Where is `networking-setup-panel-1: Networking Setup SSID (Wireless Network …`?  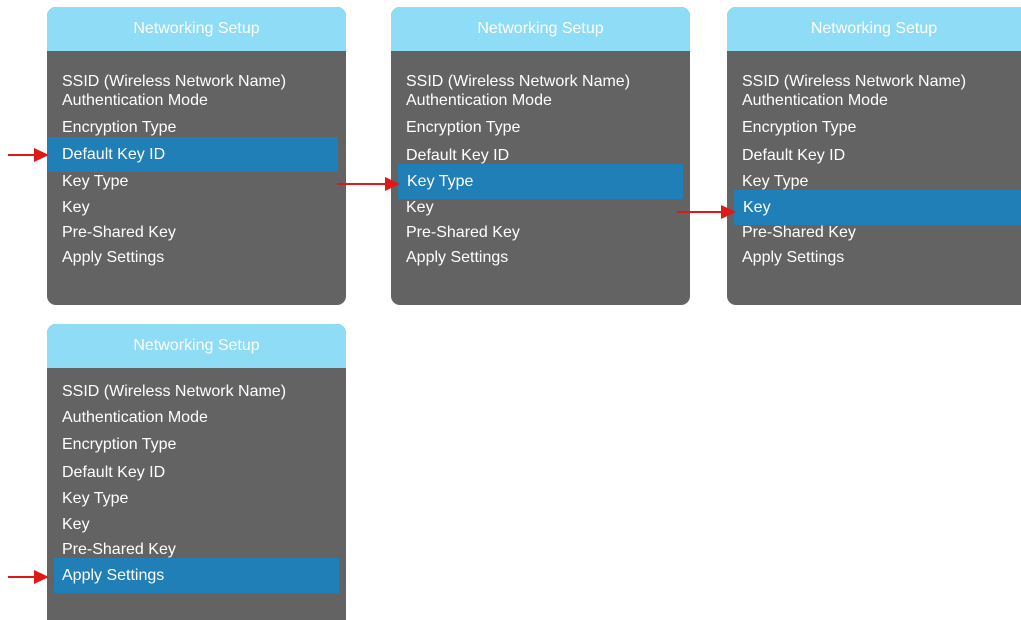 networking-setup-panel-1: Networking Setup SSID (Wireless Network … is located at coordinates (196, 156).